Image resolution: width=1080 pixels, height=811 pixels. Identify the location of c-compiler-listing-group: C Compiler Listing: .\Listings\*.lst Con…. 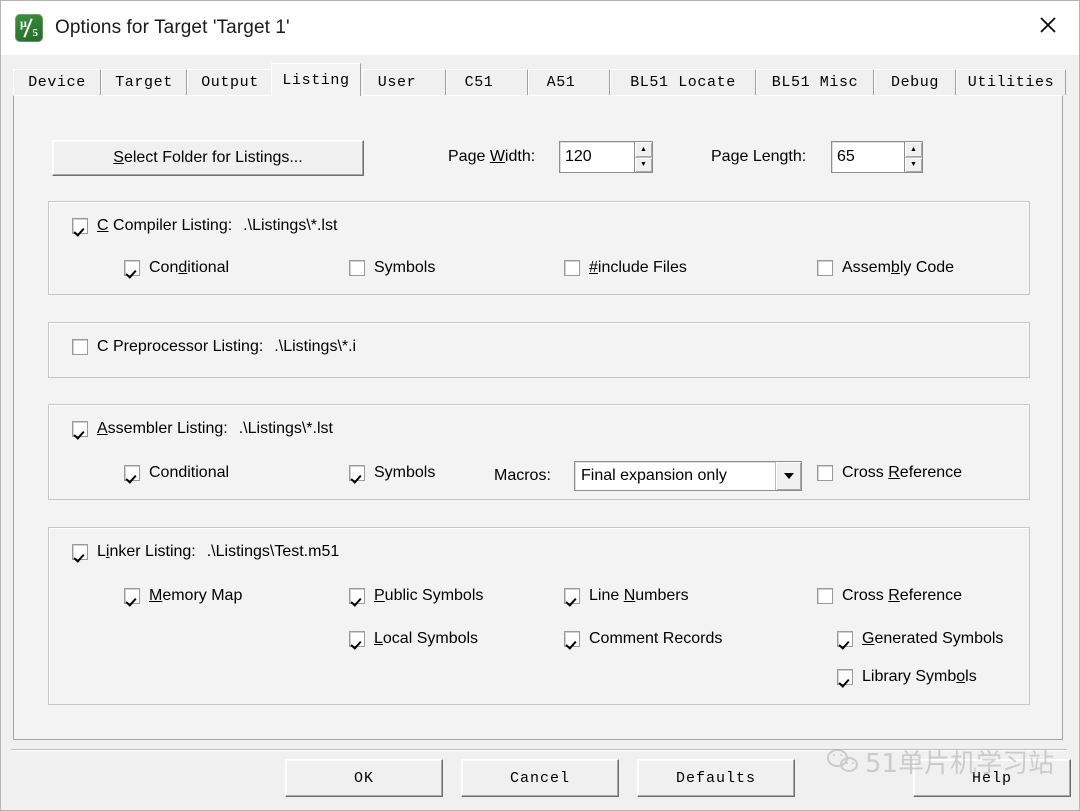
(539, 248).